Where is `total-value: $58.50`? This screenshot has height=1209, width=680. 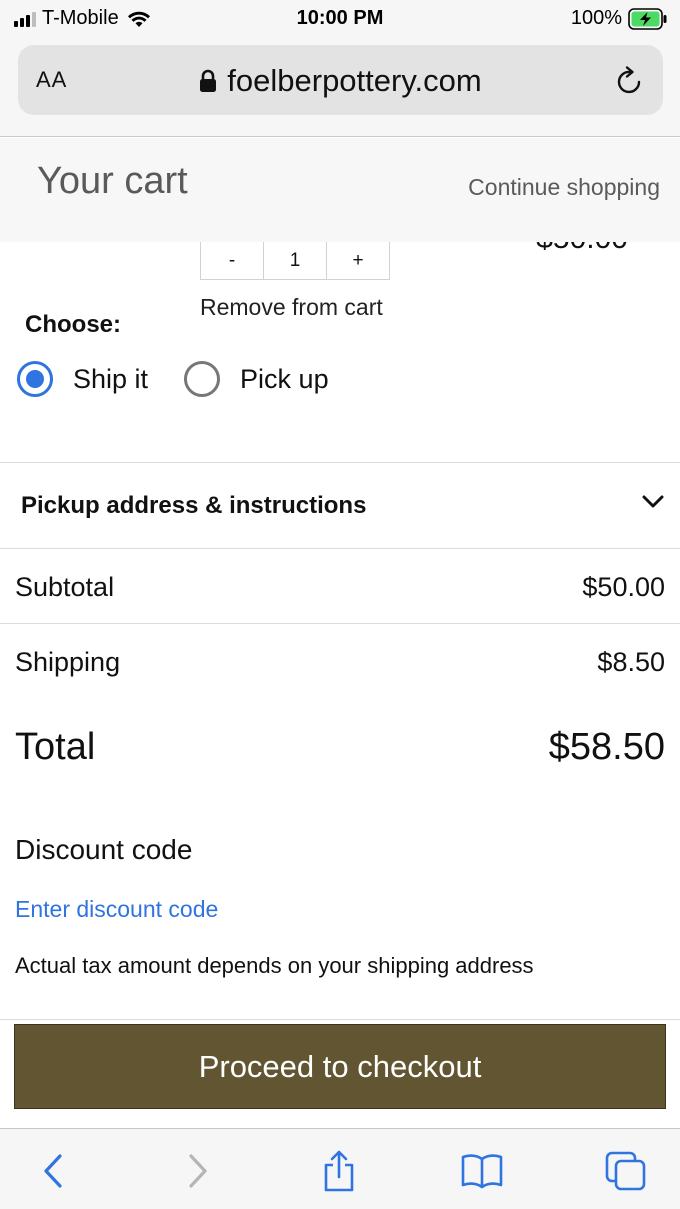 total-value: $58.50 is located at coordinates (606, 747).